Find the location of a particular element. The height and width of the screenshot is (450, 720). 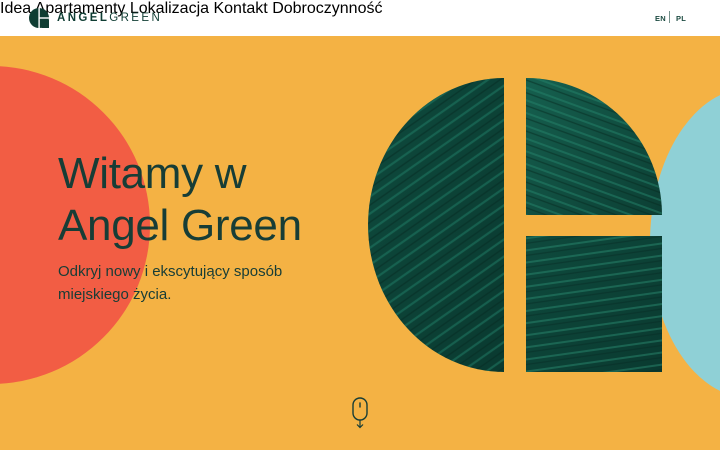

language-pl: PL is located at coordinates (681, 18).